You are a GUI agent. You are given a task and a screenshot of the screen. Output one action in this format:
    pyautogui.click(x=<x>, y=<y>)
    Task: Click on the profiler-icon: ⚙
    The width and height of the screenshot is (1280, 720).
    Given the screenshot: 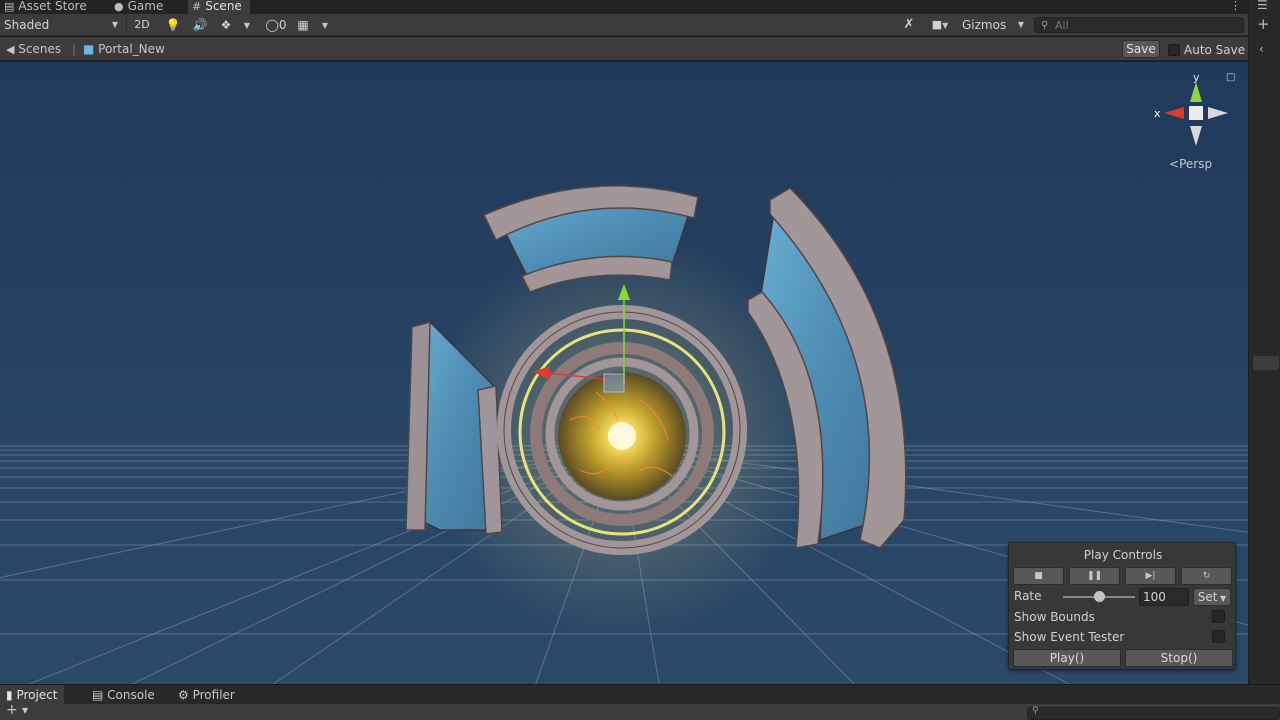 What is the action you would take?
    pyautogui.click(x=183, y=695)
    